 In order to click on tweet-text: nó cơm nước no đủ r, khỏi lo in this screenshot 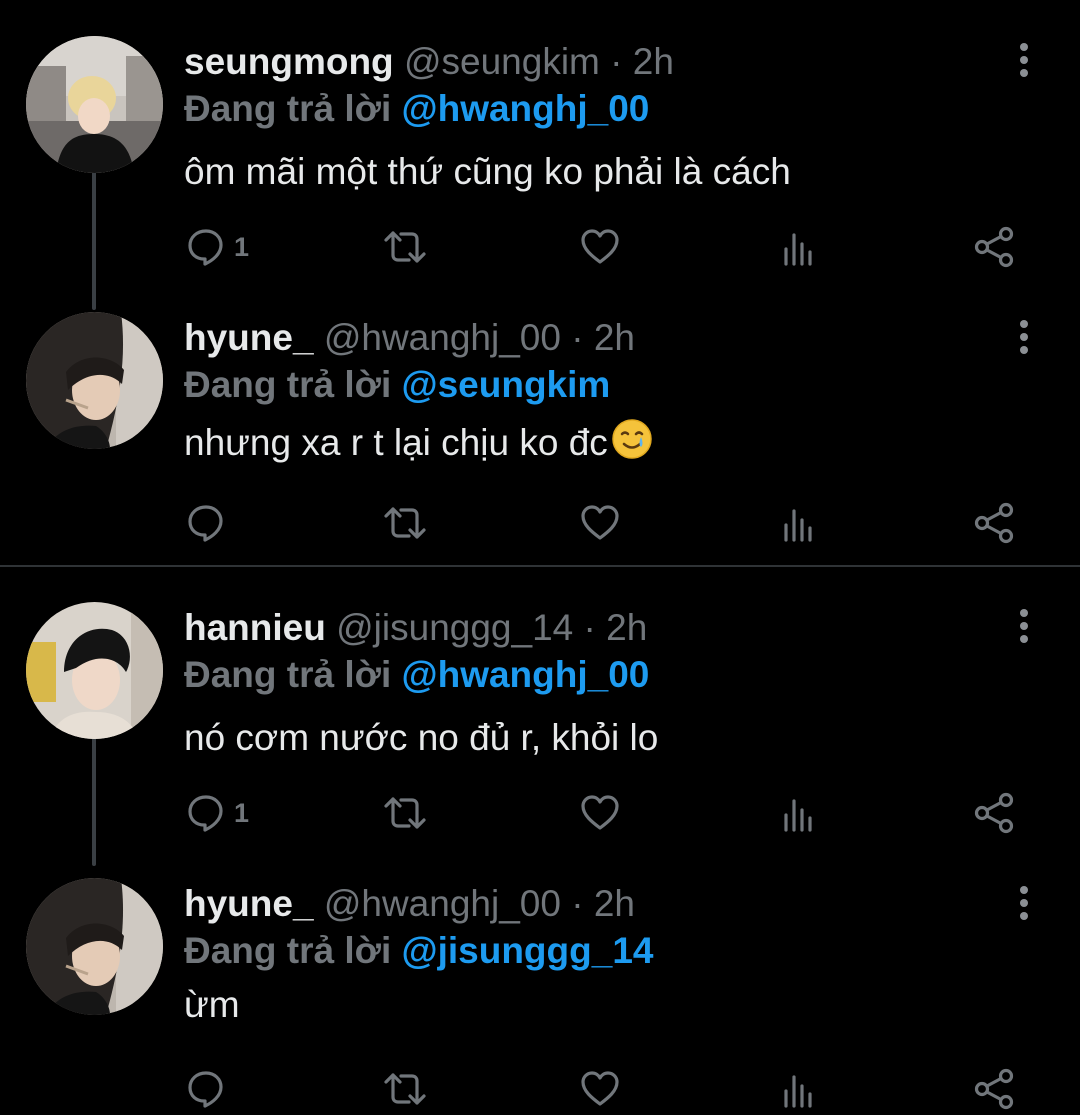, I will do `click(421, 737)`.